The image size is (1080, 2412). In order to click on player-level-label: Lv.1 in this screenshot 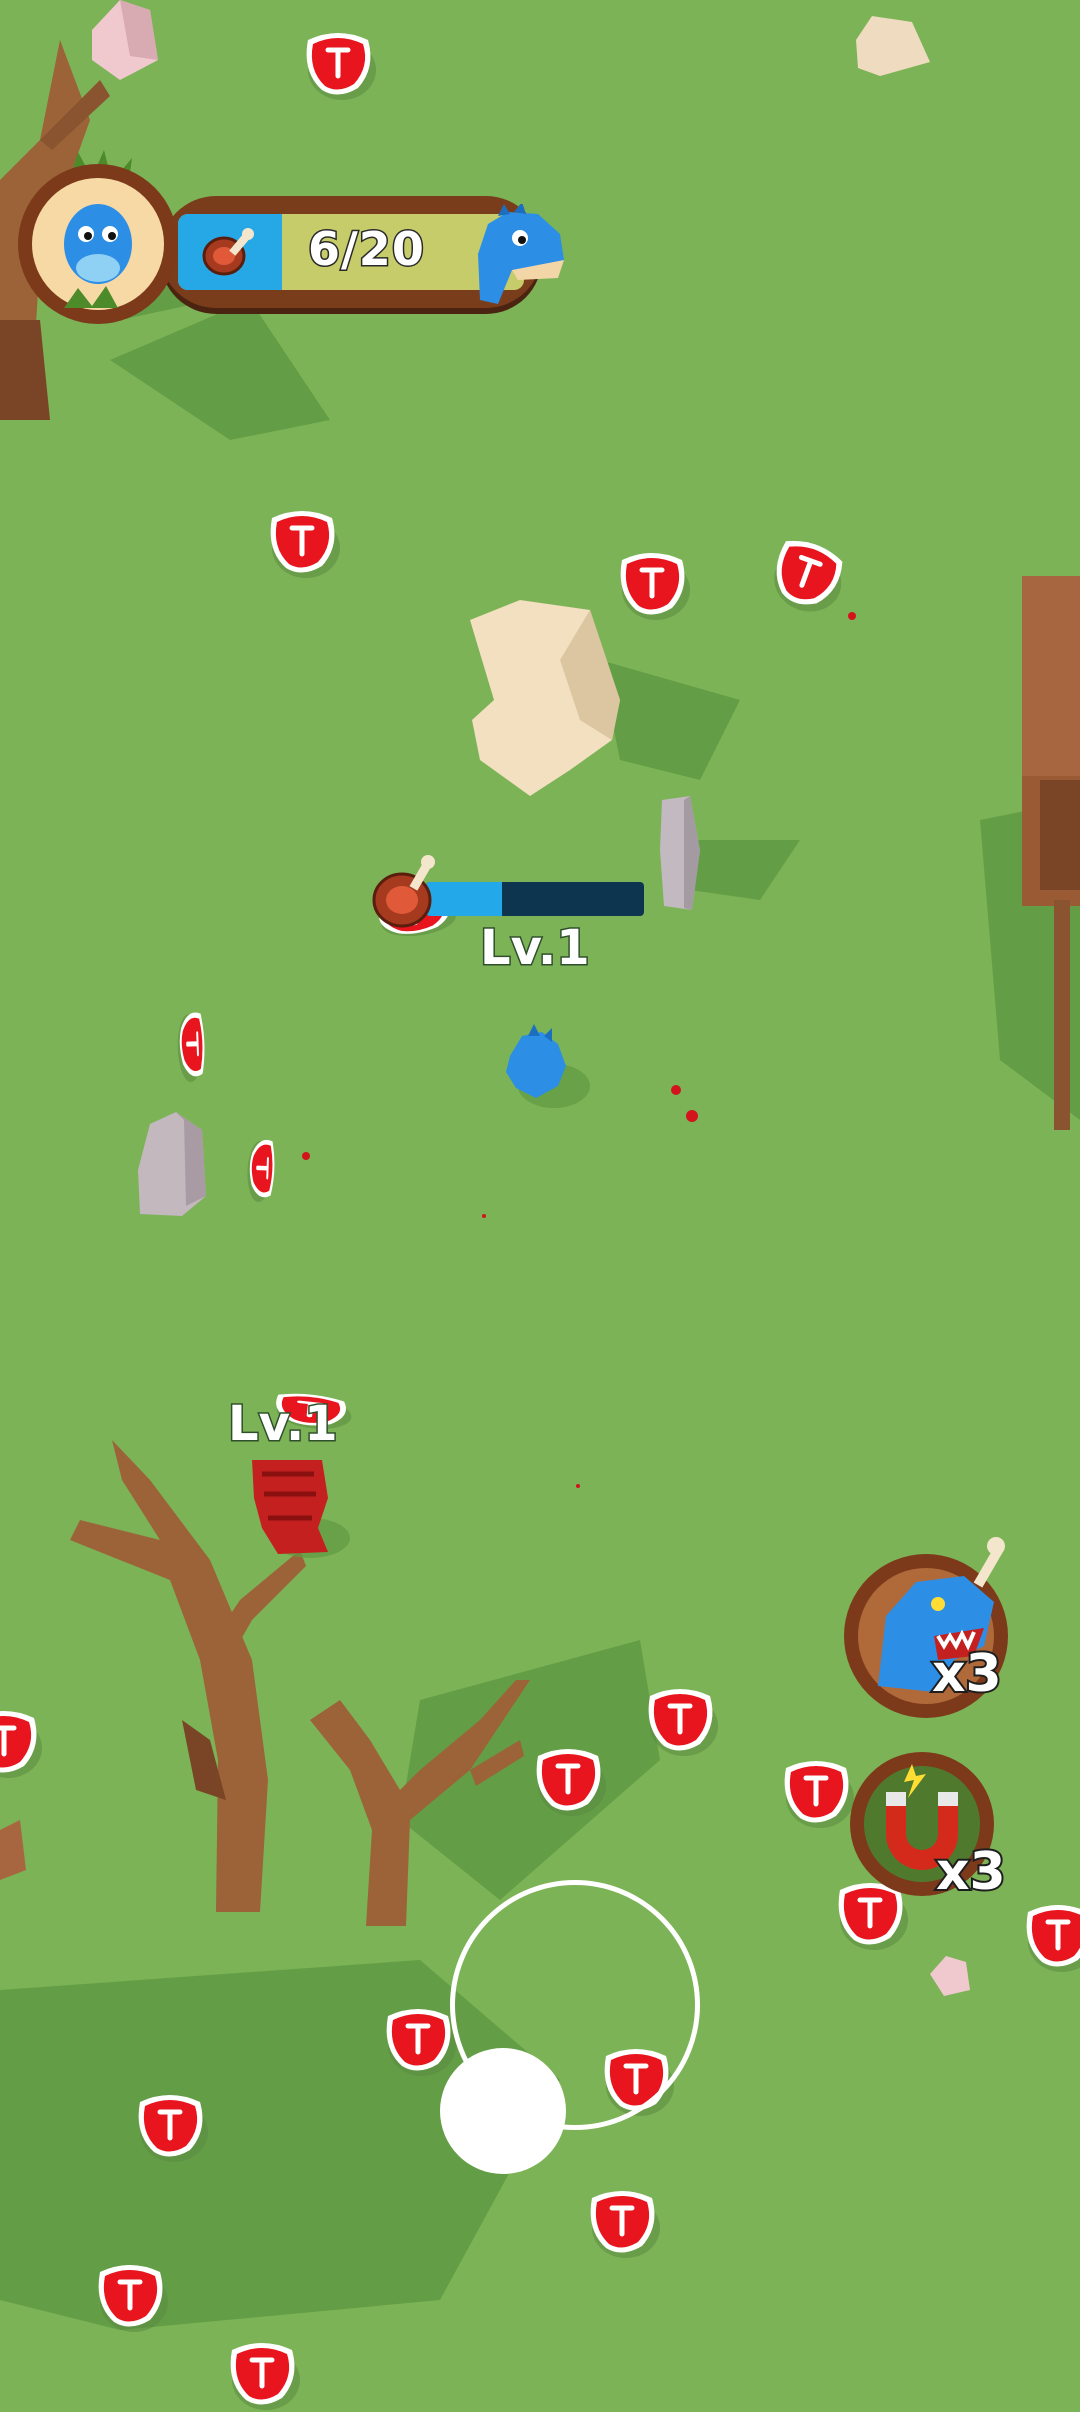, I will do `click(535, 948)`.